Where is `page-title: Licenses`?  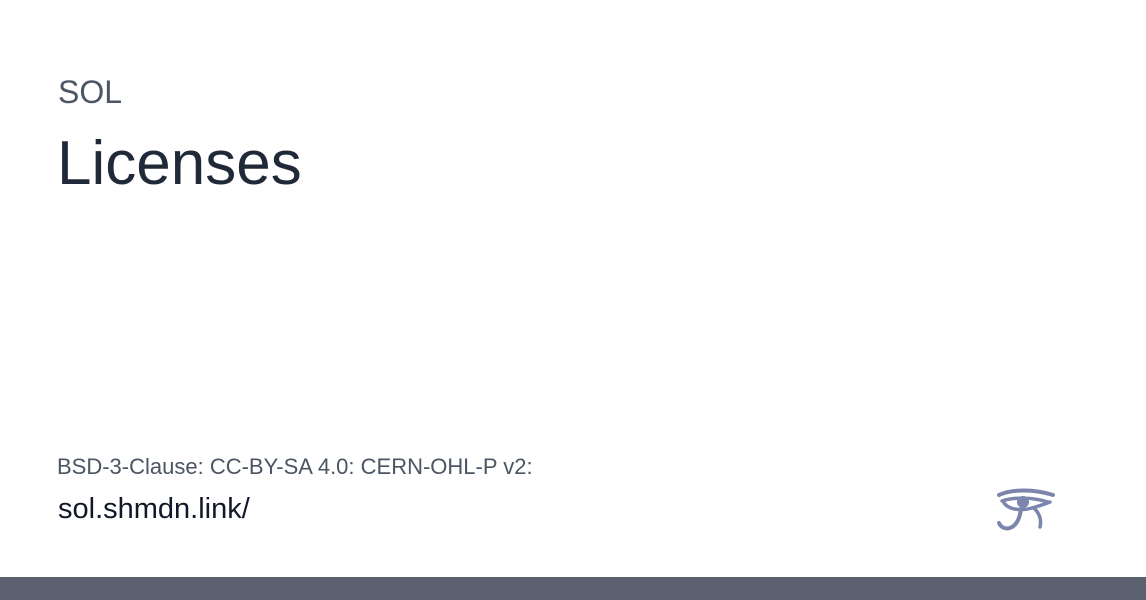
page-title: Licenses is located at coordinates (179, 163).